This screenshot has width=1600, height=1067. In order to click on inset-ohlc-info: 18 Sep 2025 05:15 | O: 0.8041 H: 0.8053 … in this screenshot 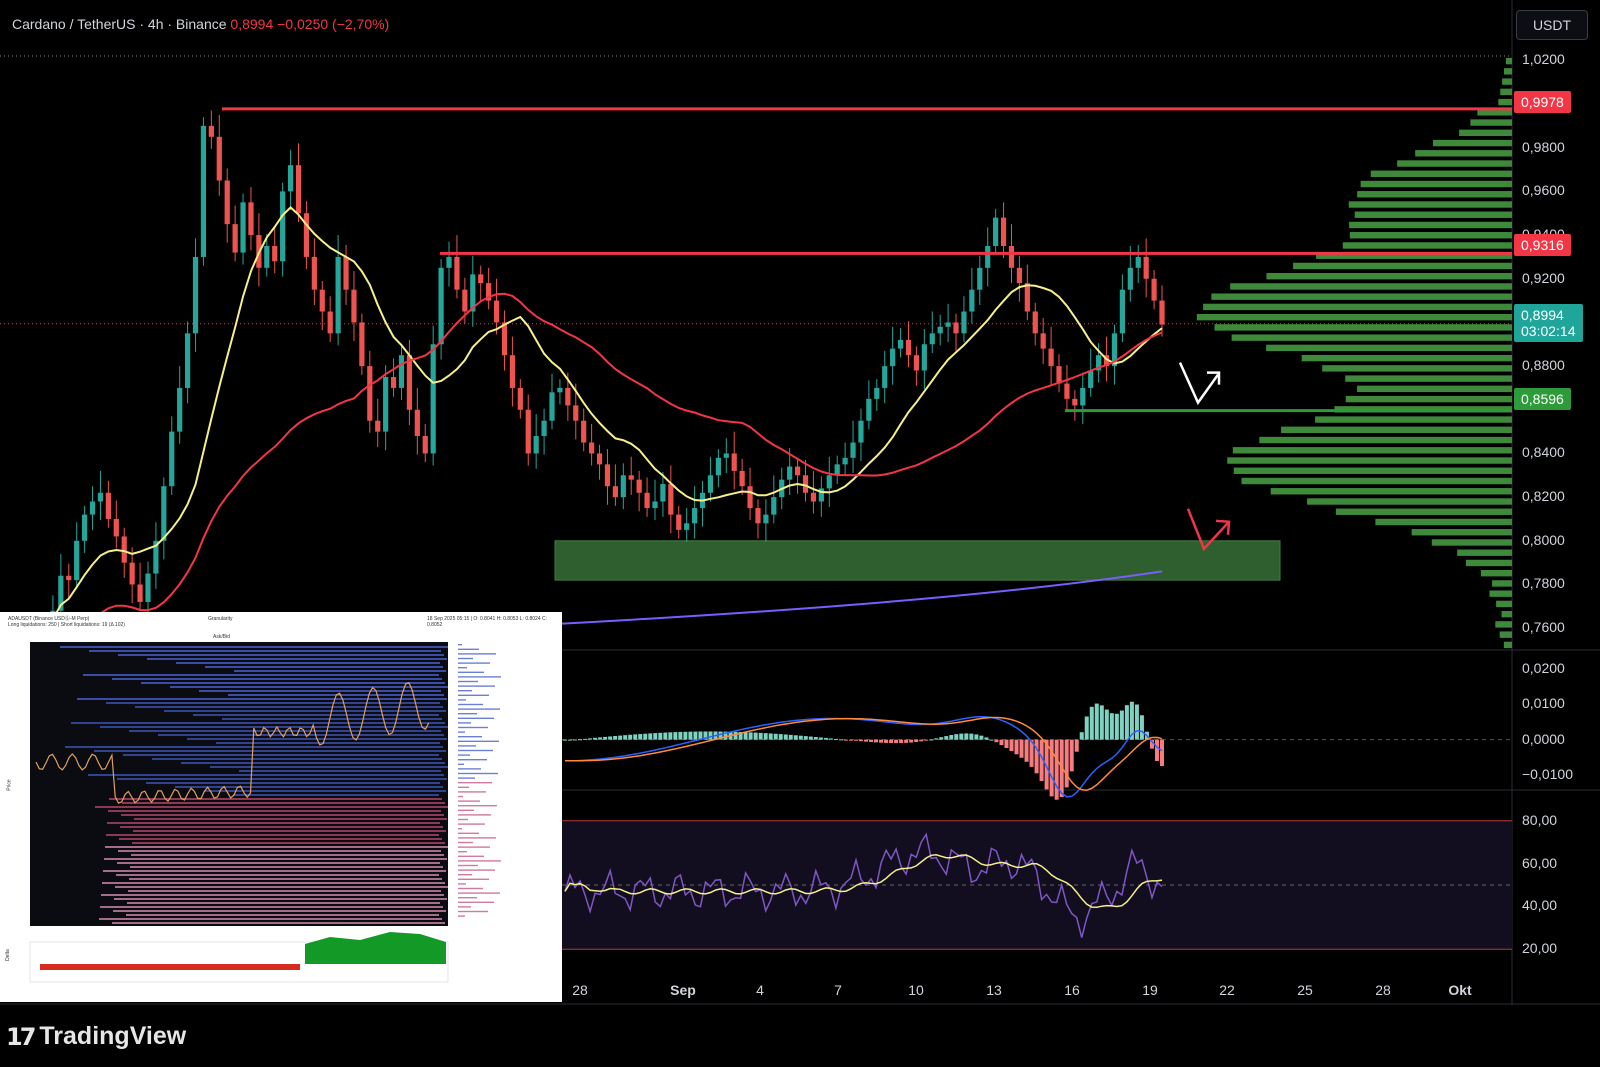, I will do `click(487, 622)`.